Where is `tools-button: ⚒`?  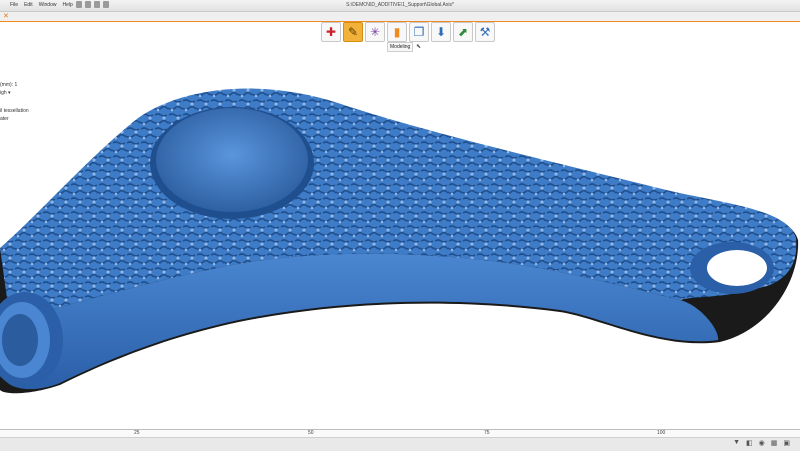
tools-button: ⚒ is located at coordinates (485, 32).